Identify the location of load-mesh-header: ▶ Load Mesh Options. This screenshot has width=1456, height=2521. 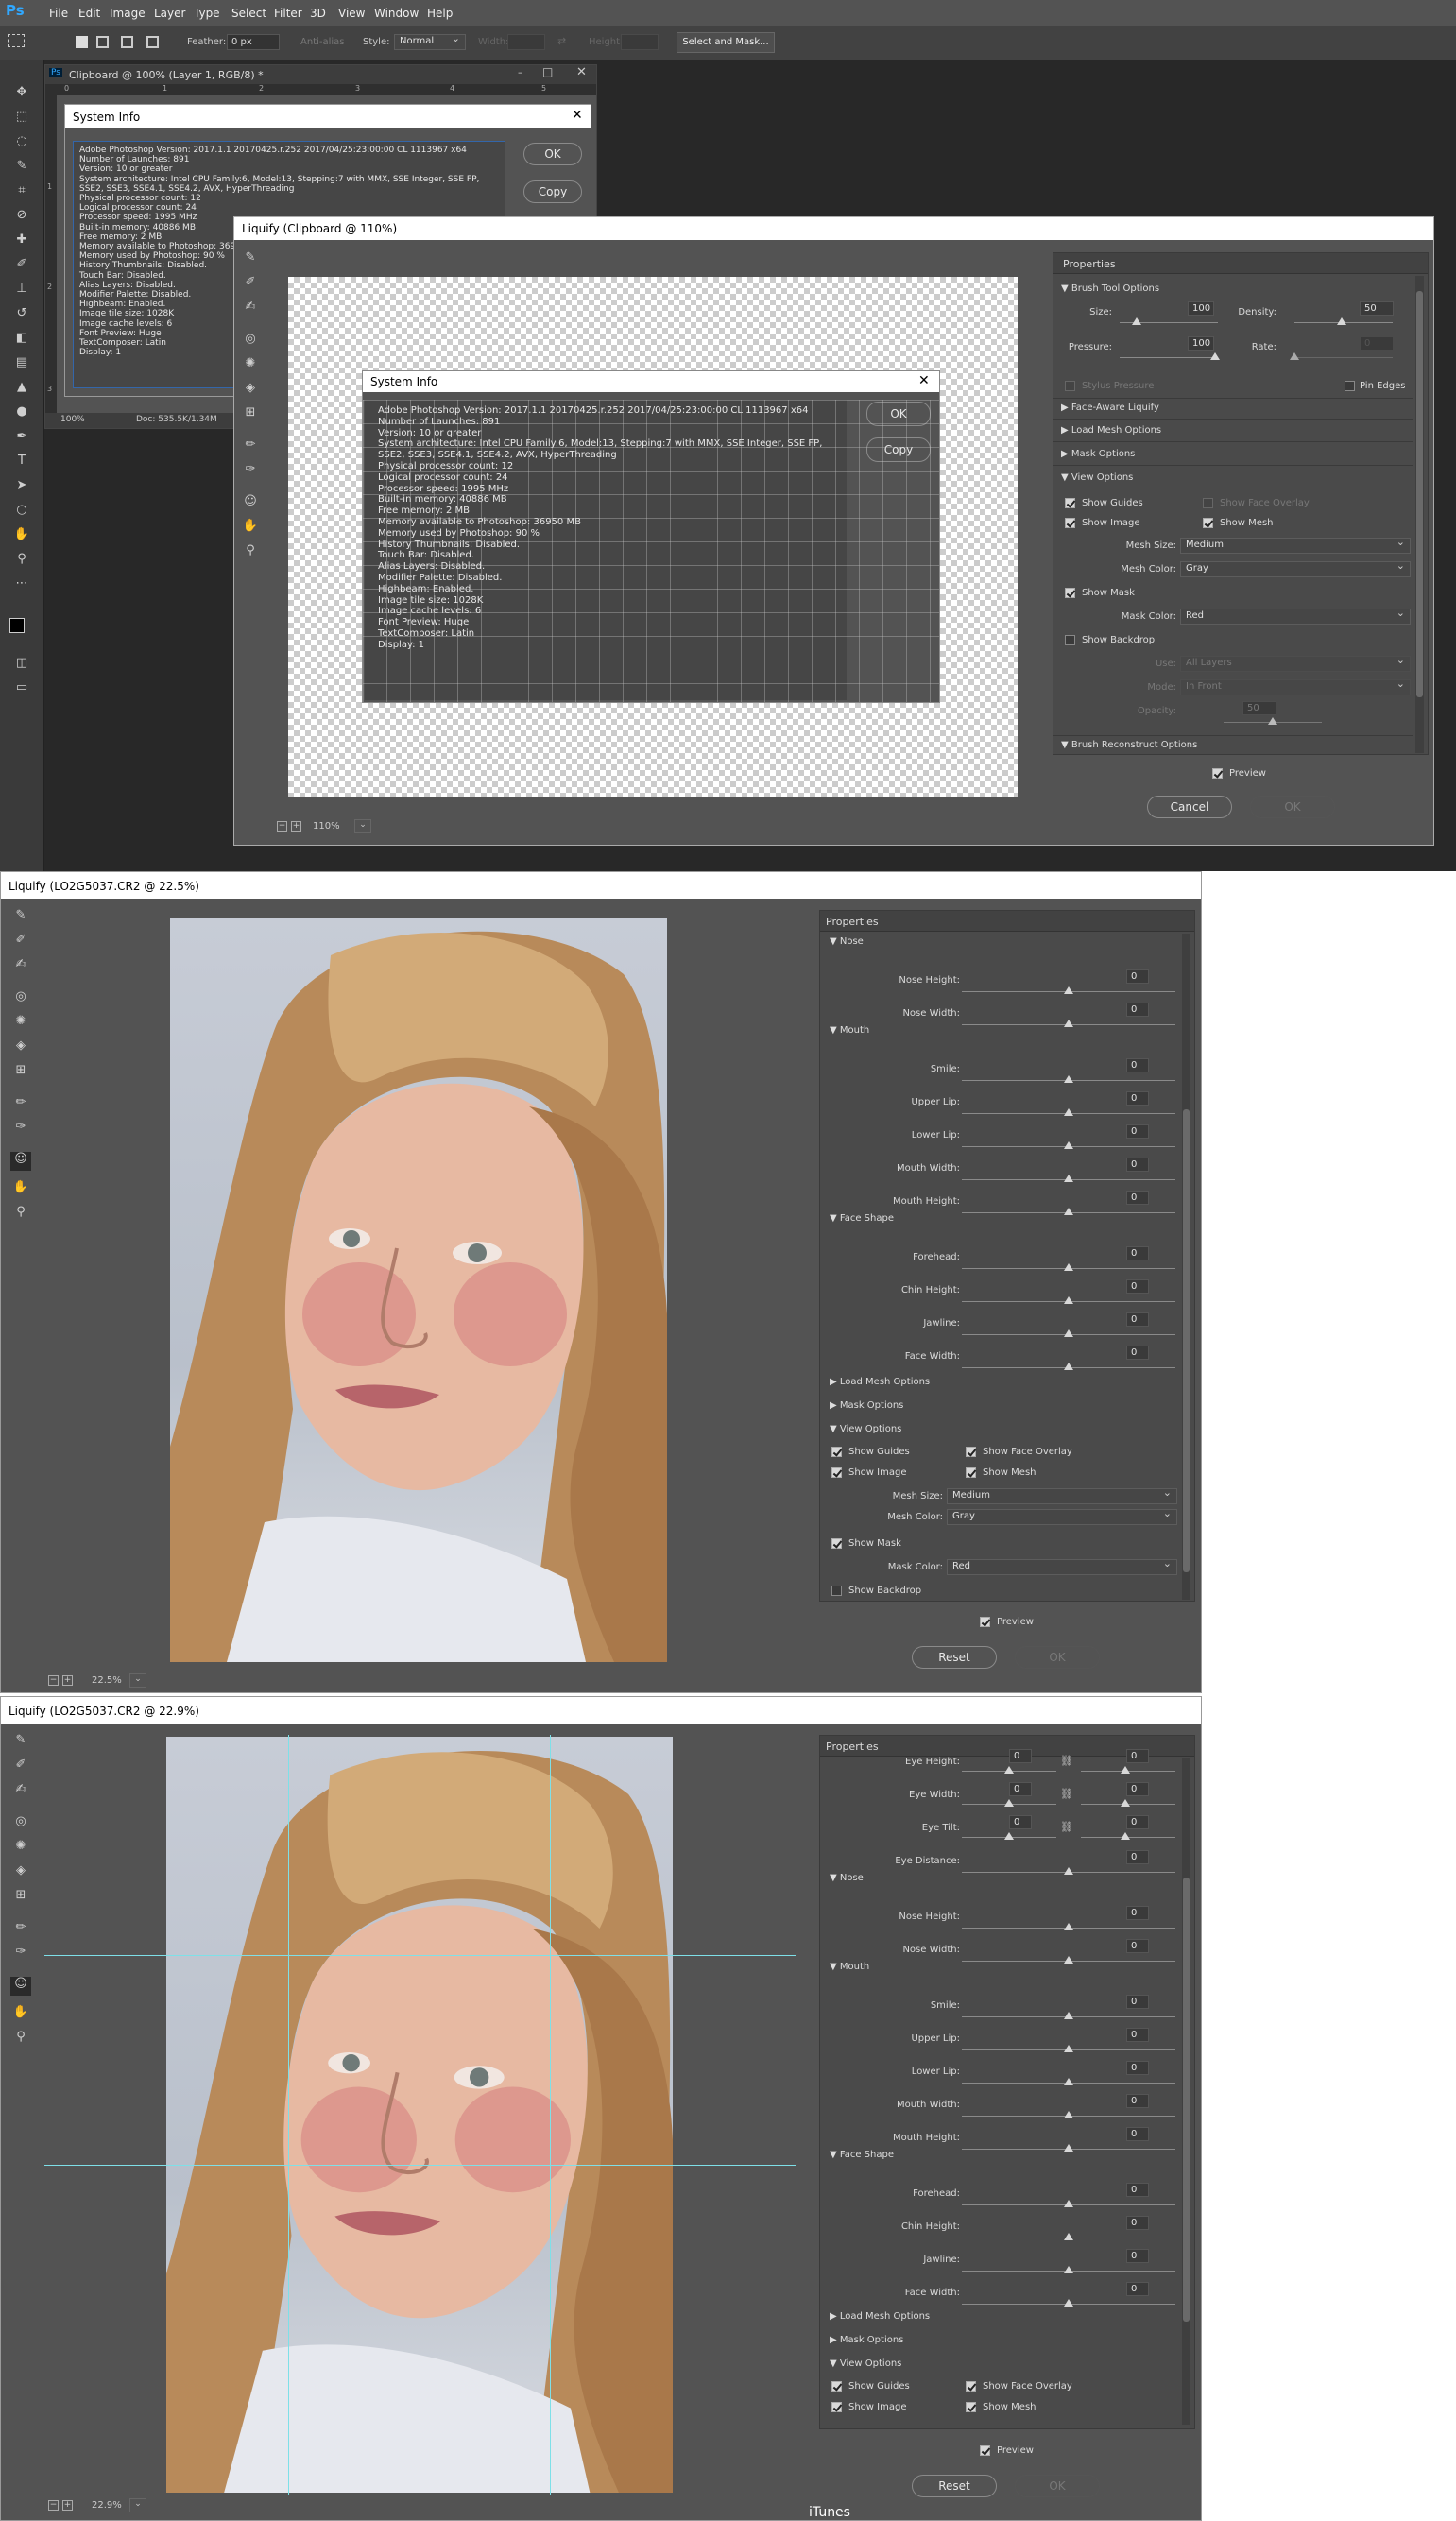
(880, 2316).